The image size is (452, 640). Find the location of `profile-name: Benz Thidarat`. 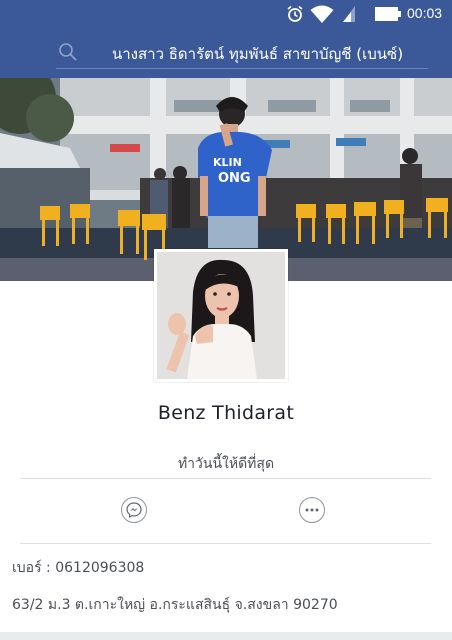

profile-name: Benz Thidarat is located at coordinates (226, 413).